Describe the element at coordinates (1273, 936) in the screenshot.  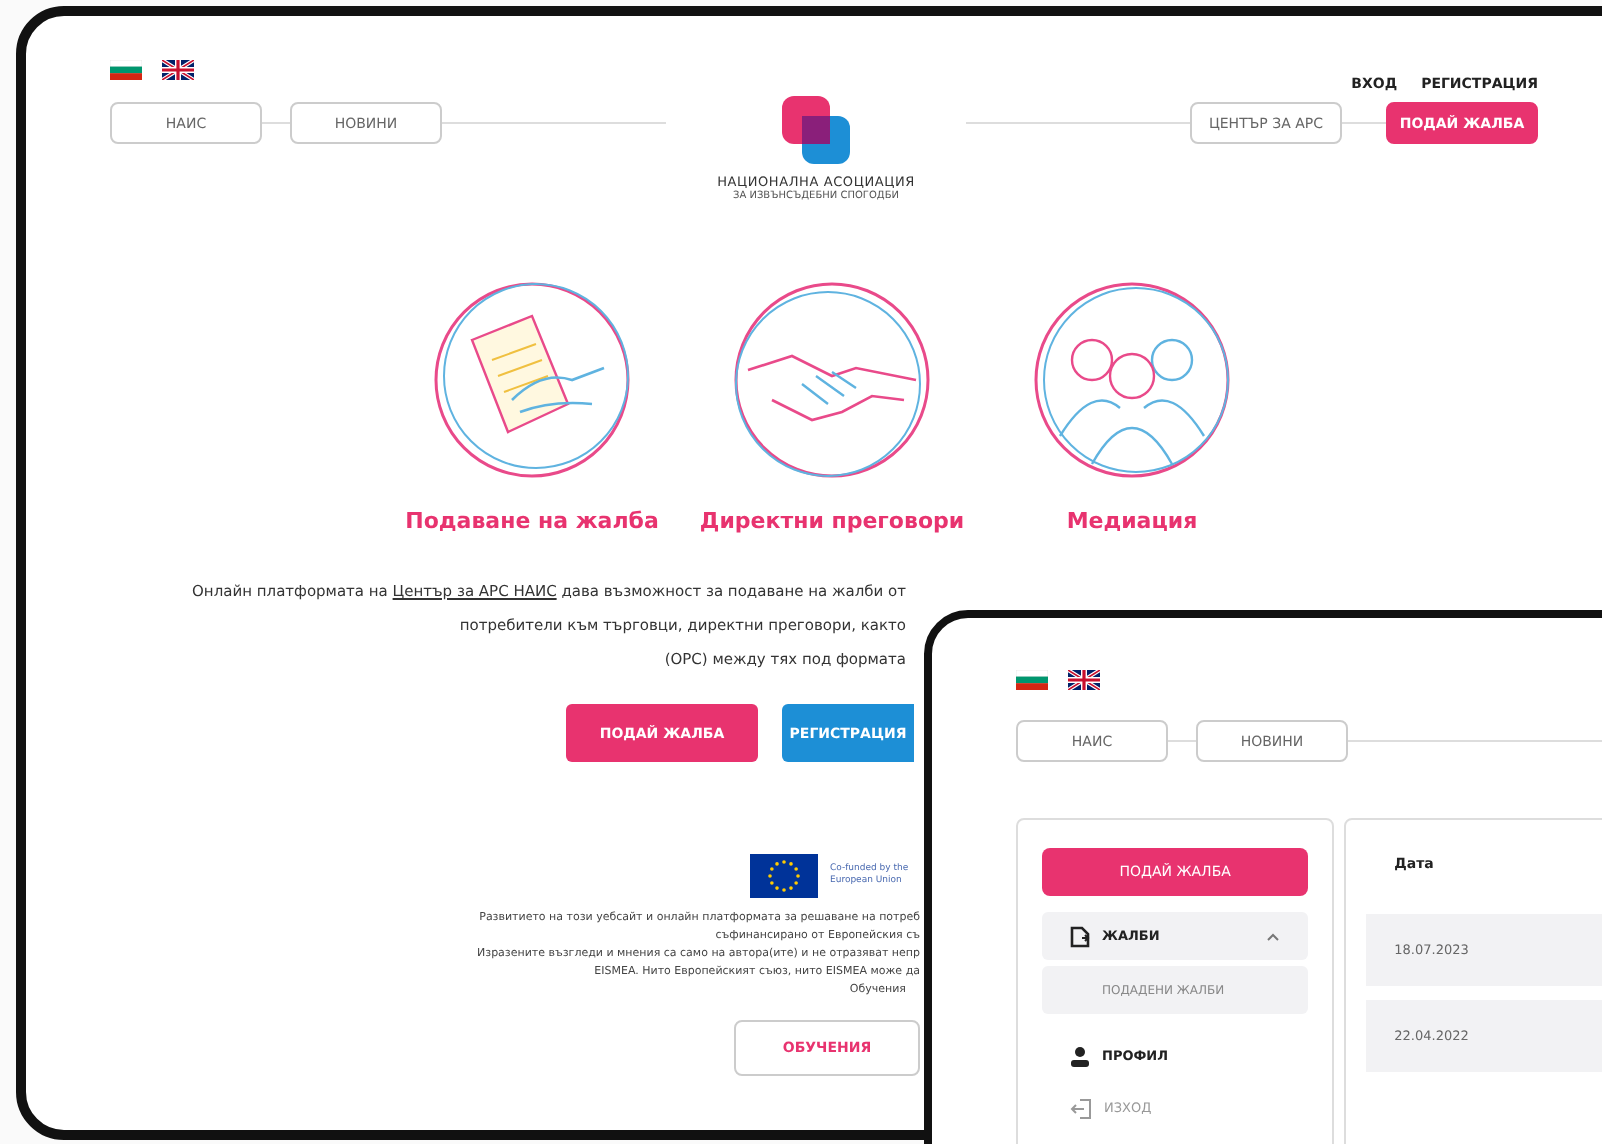
I see `chevron-up-icon` at that location.